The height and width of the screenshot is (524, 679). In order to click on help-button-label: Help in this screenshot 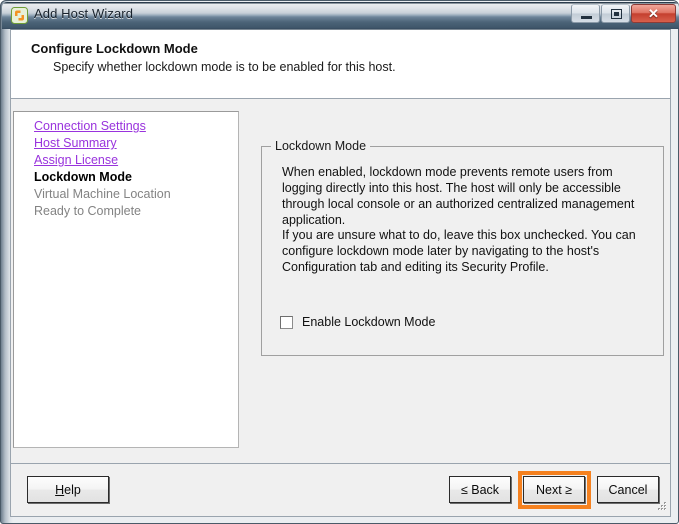, I will do `click(68, 489)`.